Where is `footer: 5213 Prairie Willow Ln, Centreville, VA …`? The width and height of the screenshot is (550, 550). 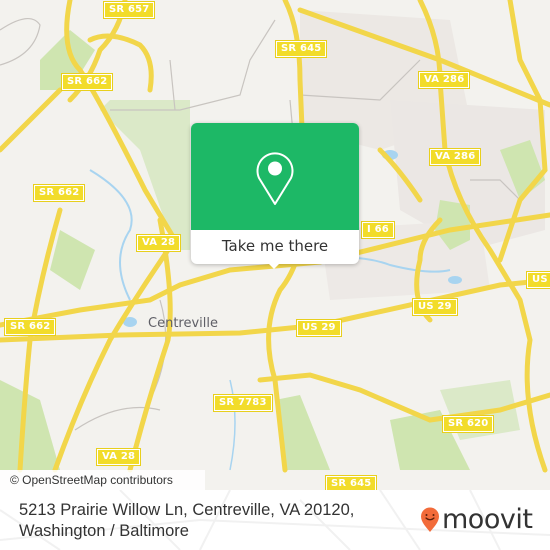
footer: 5213 Prairie Willow Ln, Centreville, VA … is located at coordinates (275, 520).